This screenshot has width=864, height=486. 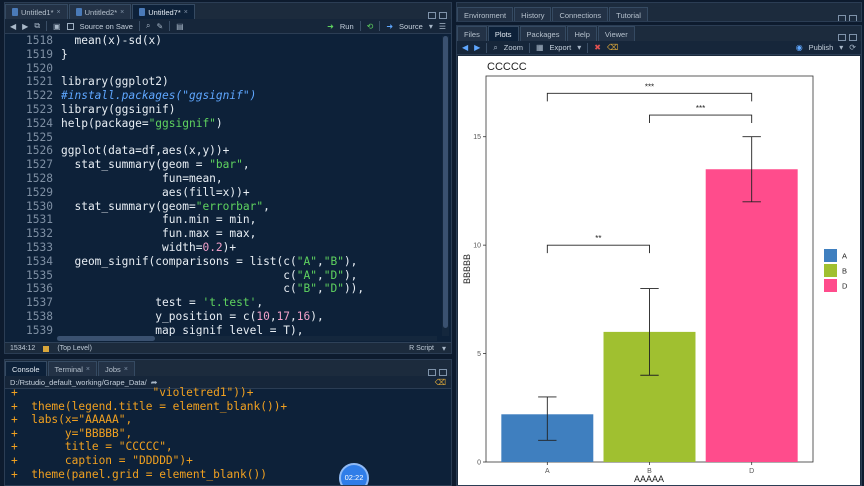 What do you see at coordinates (350, 261) in the screenshot?
I see `code-token: ),` at bounding box center [350, 261].